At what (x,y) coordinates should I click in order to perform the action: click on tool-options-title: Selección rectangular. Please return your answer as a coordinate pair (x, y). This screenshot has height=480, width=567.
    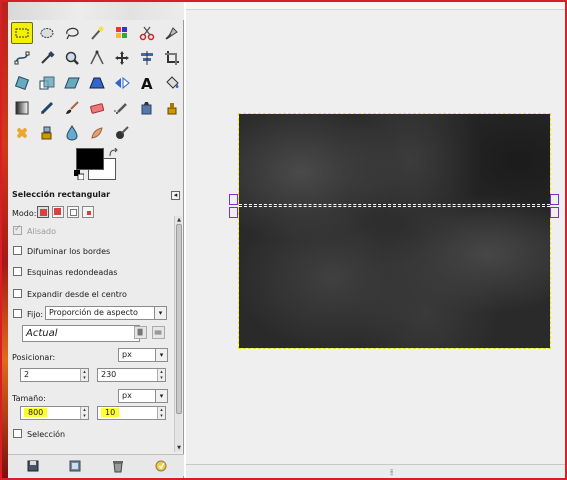
    Looking at the image, I should click on (61, 194).